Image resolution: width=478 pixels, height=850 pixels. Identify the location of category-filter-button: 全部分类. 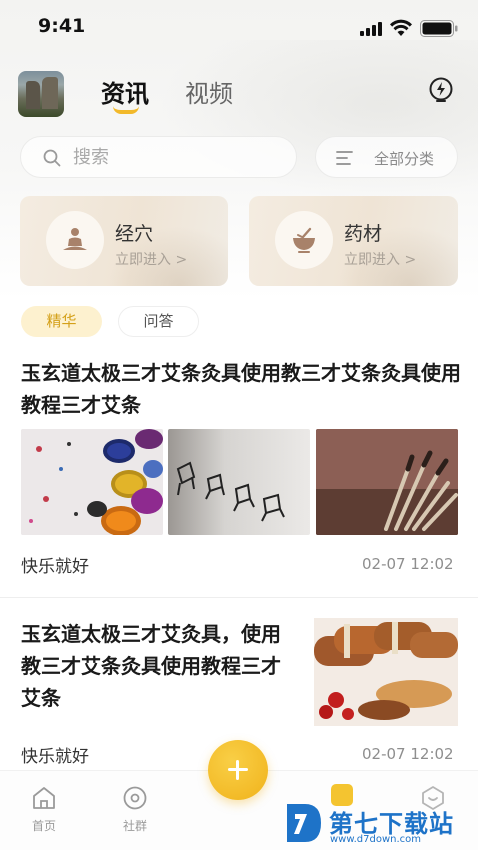
(386, 157).